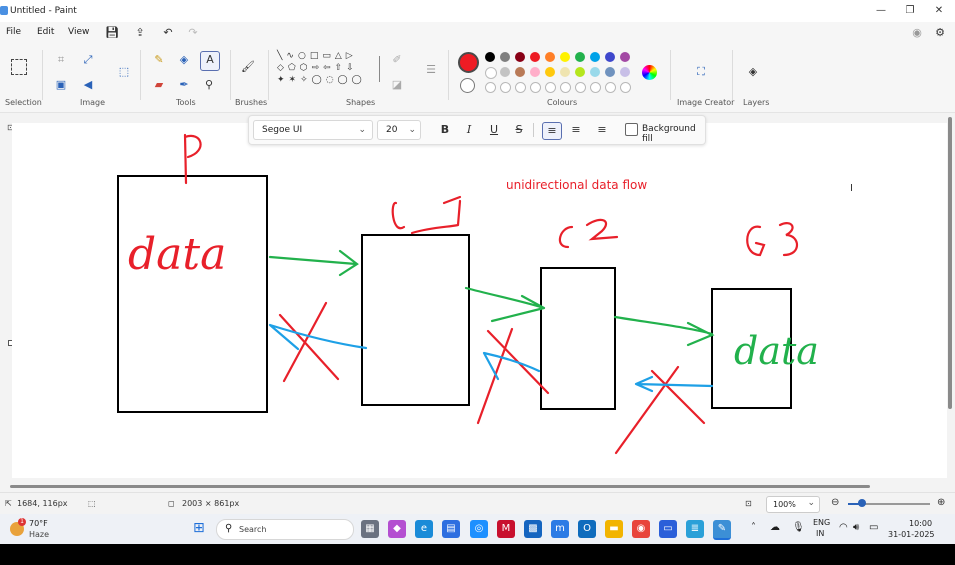  What do you see at coordinates (210, 61) in the screenshot?
I see `text-tool-icon: A` at bounding box center [210, 61].